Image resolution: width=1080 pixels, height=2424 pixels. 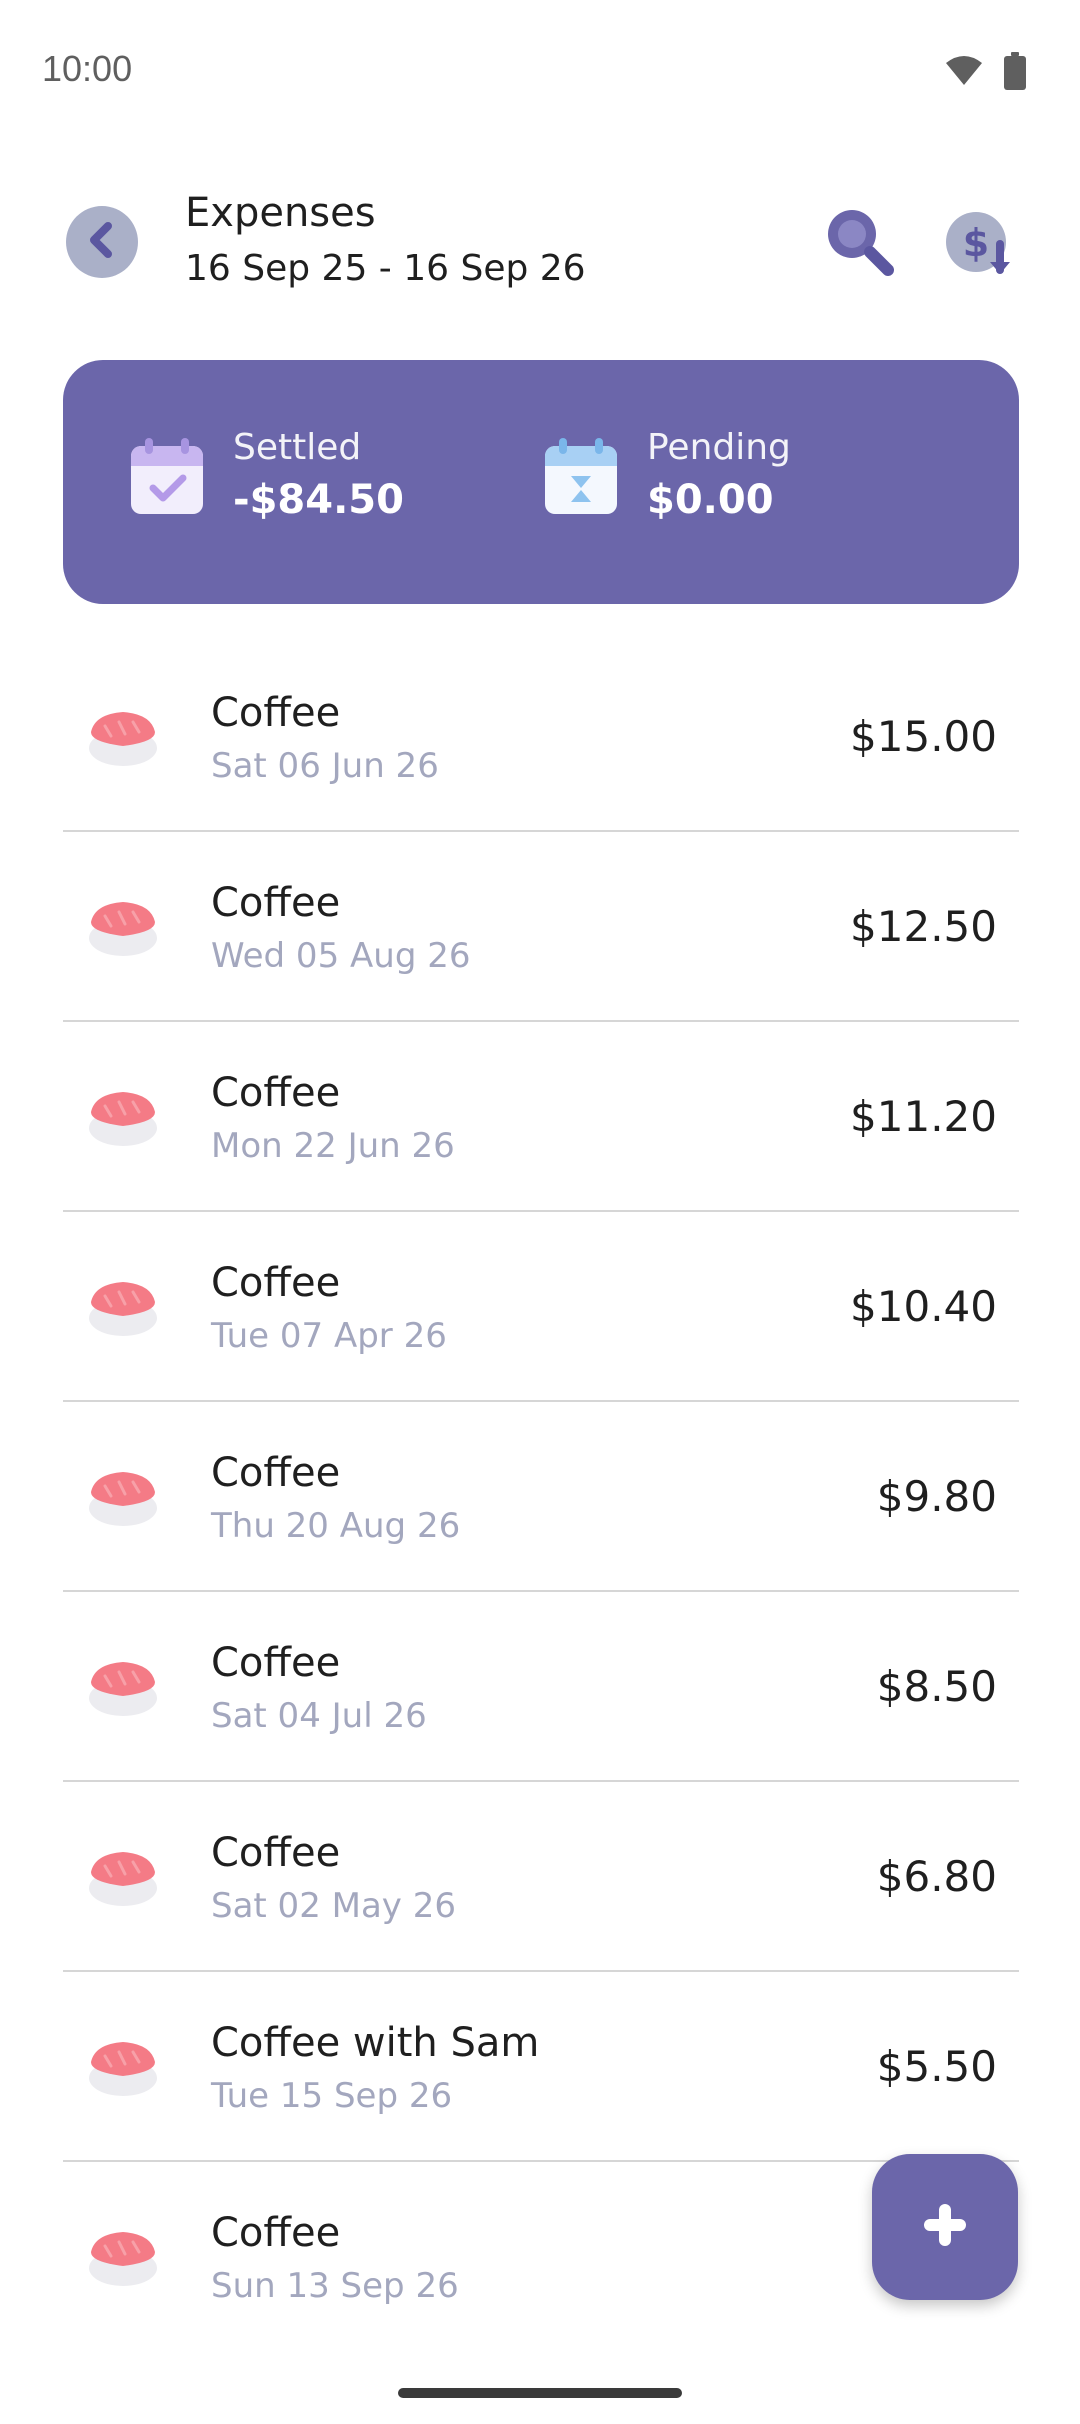 What do you see at coordinates (541, 482) in the screenshot?
I see `summary-card: Settled -$84.50 Pending $0.00` at bounding box center [541, 482].